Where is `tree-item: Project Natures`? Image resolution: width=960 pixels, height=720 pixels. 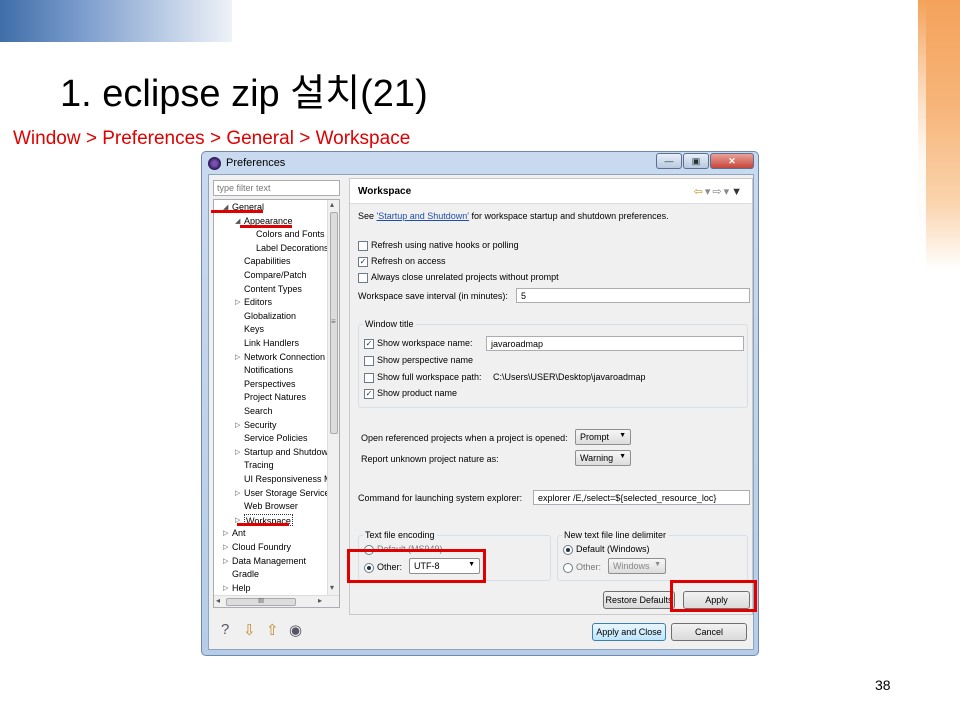
tree-item: Project Natures is located at coordinates (275, 397).